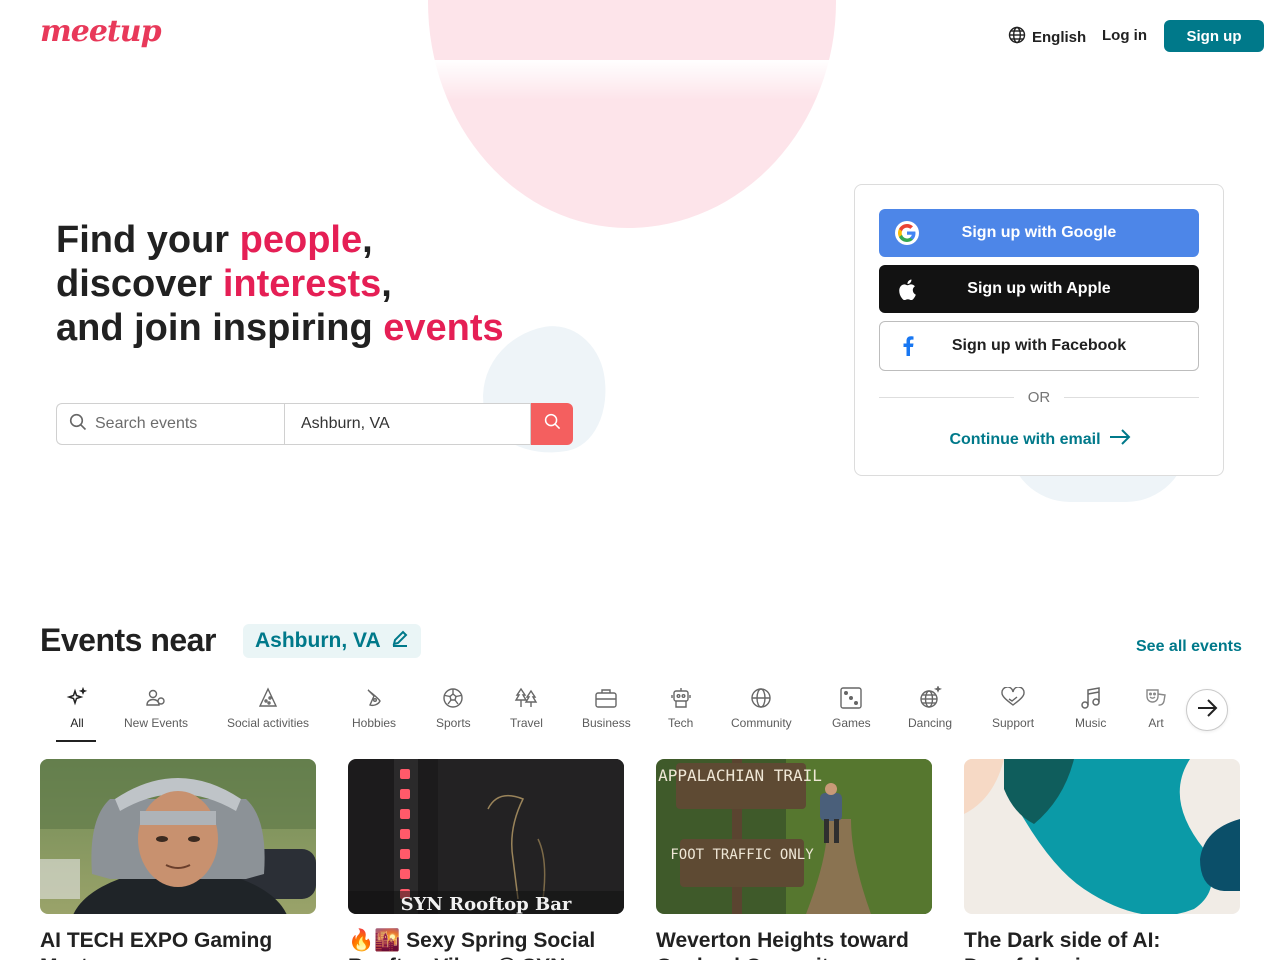  I want to click on category-tab-business: Business, so click(606, 705).